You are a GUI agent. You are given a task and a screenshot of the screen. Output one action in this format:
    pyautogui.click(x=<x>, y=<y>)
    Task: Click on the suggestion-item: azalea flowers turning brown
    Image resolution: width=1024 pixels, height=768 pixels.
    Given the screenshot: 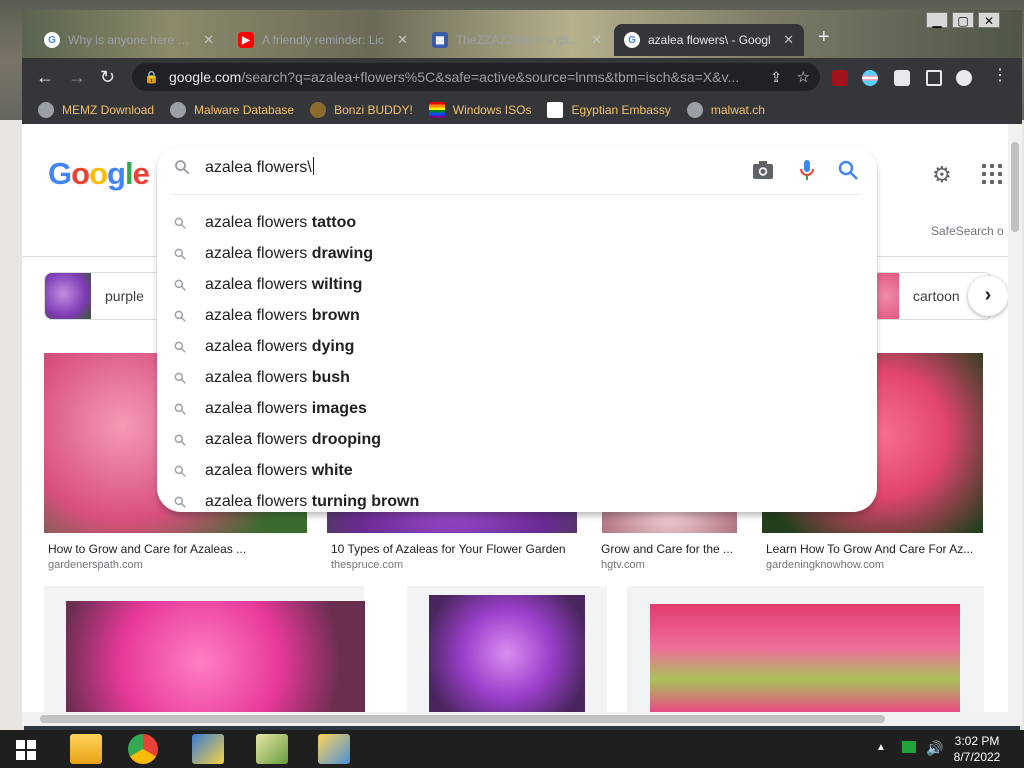 What is the action you would take?
    pyautogui.click(x=517, y=501)
    